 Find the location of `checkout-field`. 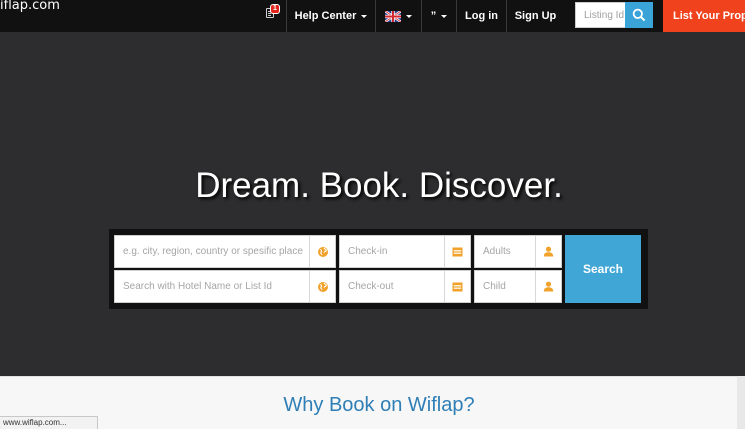

checkout-field is located at coordinates (405, 286).